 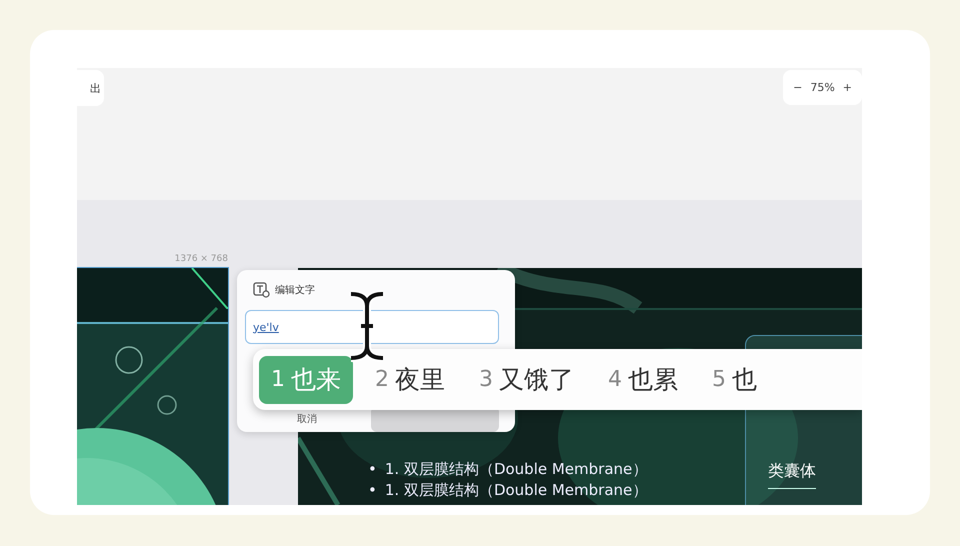 I want to click on candidate-item: 3 又饿了, so click(x=526, y=380).